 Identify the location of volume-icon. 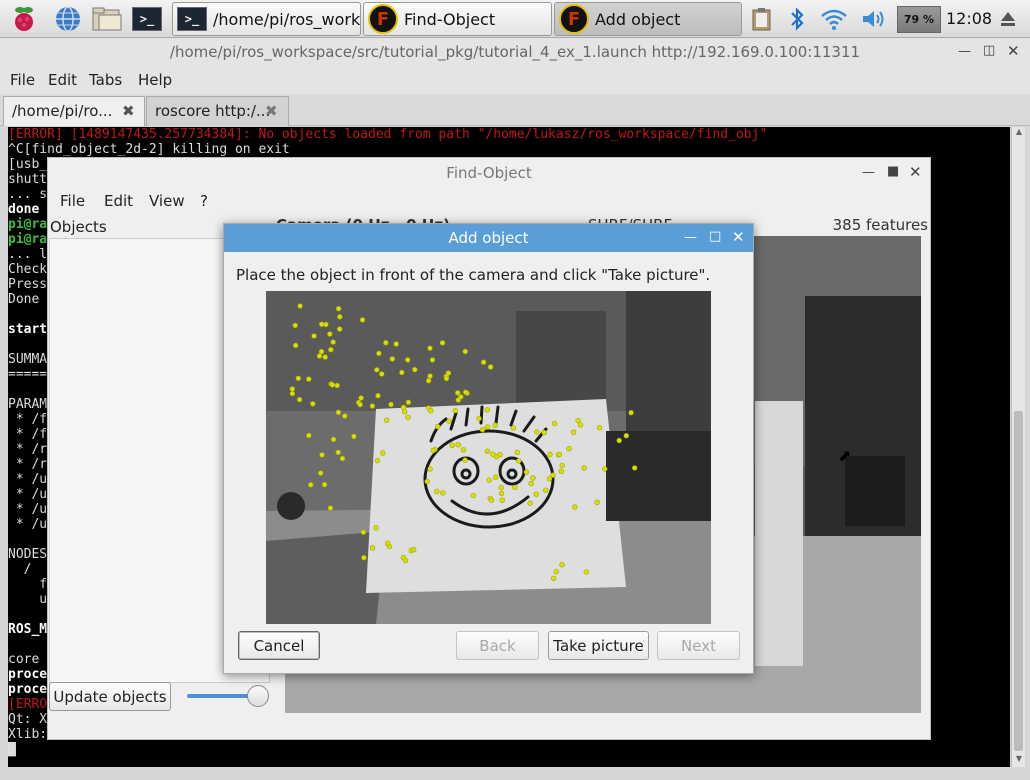
(874, 19).